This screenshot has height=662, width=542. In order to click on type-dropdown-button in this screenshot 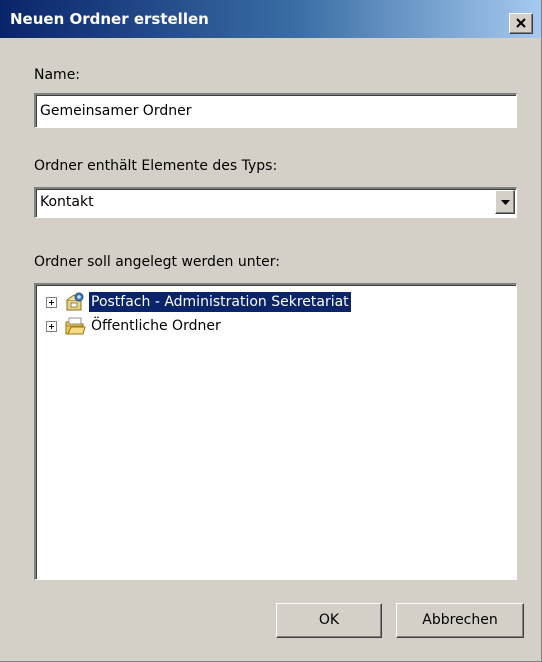, I will do `click(505, 202)`.